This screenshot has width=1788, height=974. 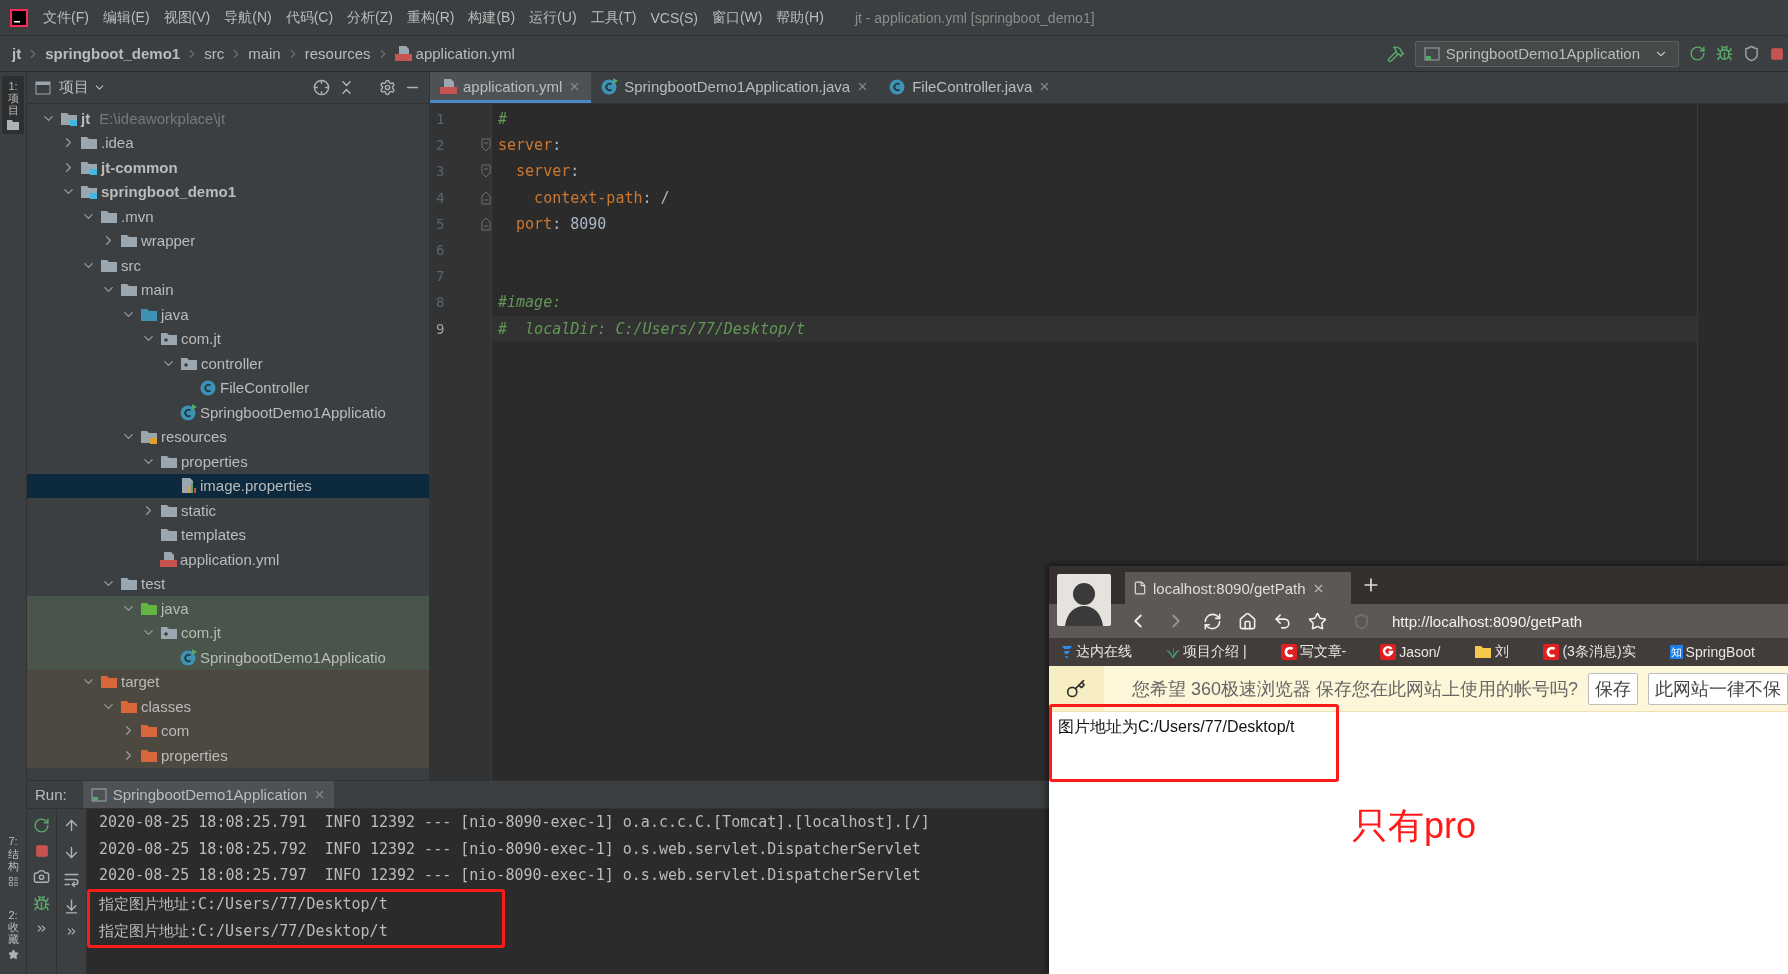 I want to click on panel-title-dropdown: 项目, so click(x=82, y=87).